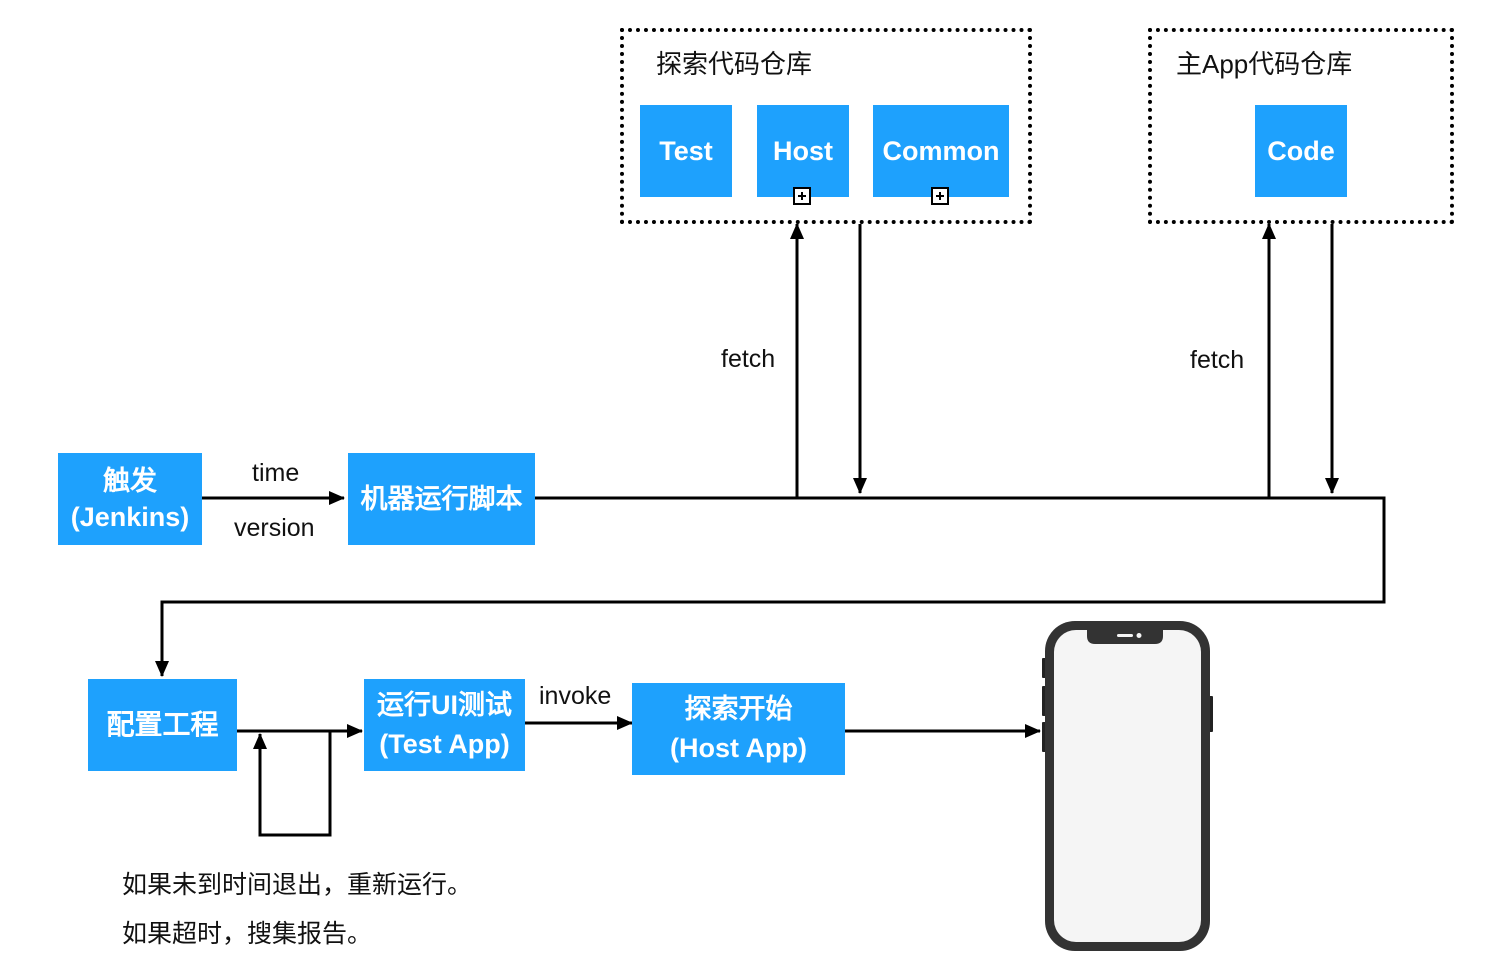 This screenshot has width=1506, height=972. Describe the element at coordinates (734, 64) in the screenshot. I see `explore-repo-title: 探索代码仓库` at that location.